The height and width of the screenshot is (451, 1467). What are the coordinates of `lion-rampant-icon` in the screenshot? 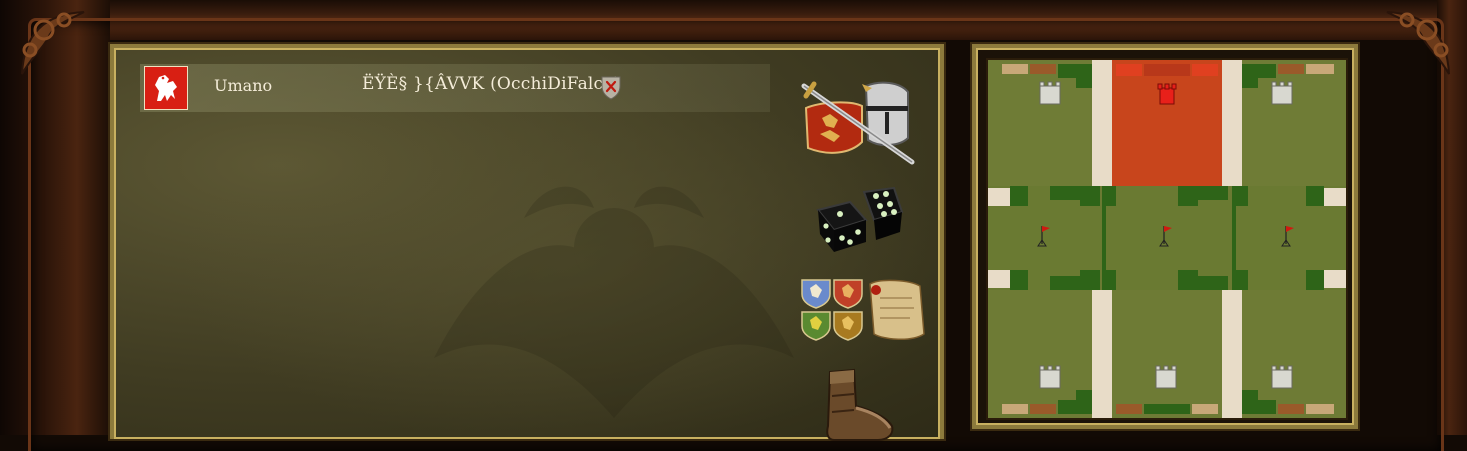 It's located at (166, 88).